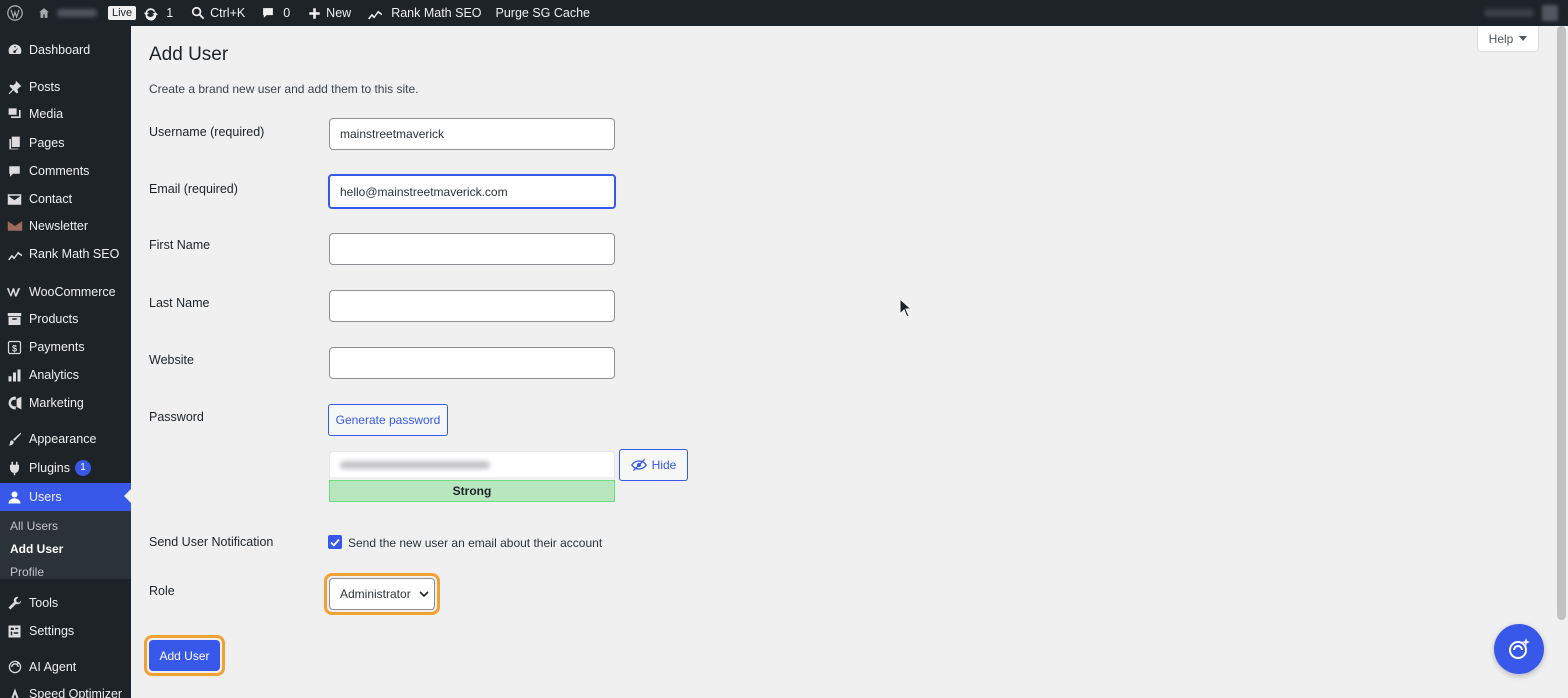  What do you see at coordinates (60, 50) in the screenshot?
I see `sidebar-item-label: Dashboard` at bounding box center [60, 50].